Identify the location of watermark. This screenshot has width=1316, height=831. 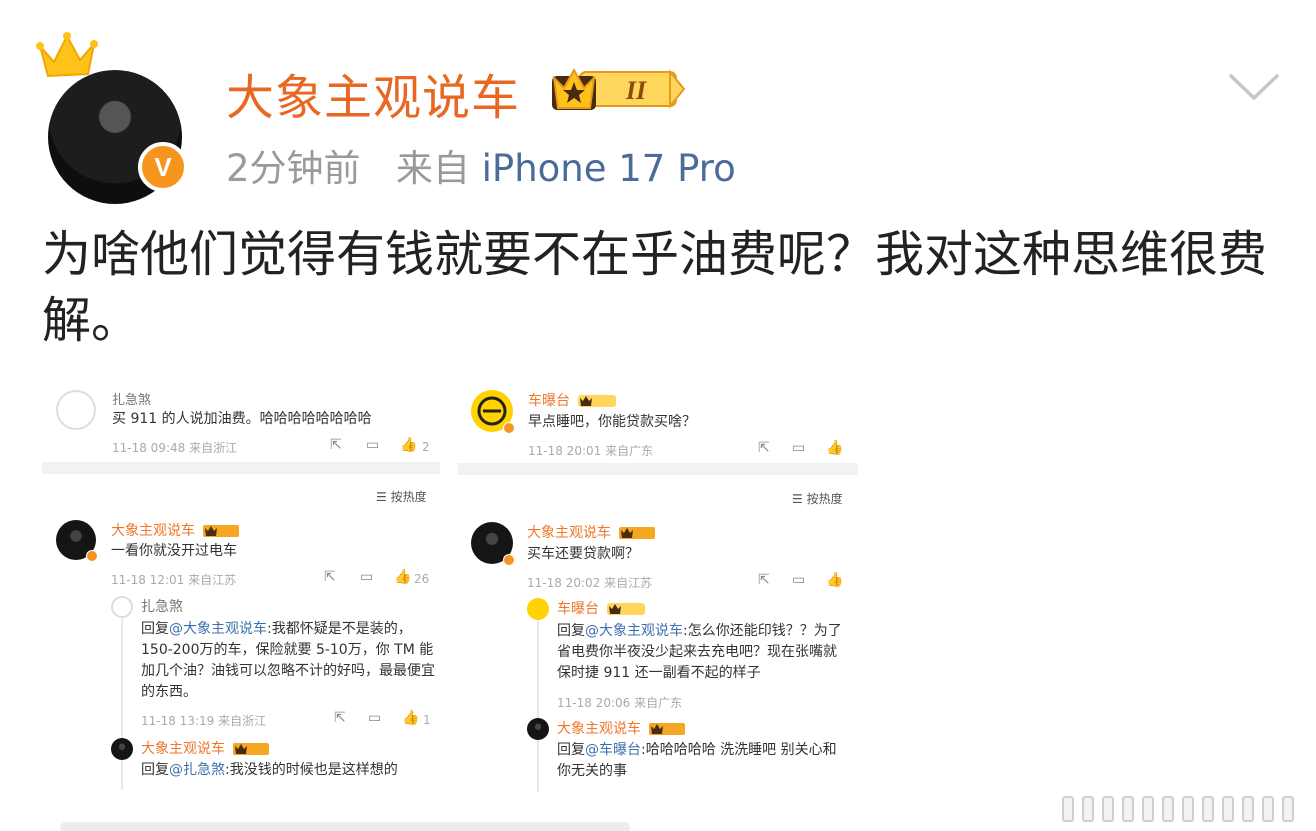
(1180, 809).